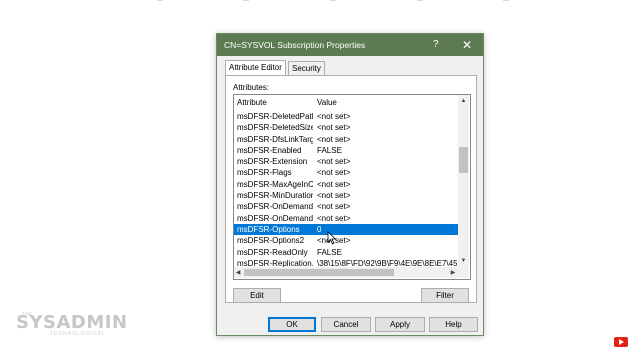 The width and height of the screenshot is (640, 360). What do you see at coordinates (445, 295) in the screenshot?
I see `filter-button: Filter` at bounding box center [445, 295].